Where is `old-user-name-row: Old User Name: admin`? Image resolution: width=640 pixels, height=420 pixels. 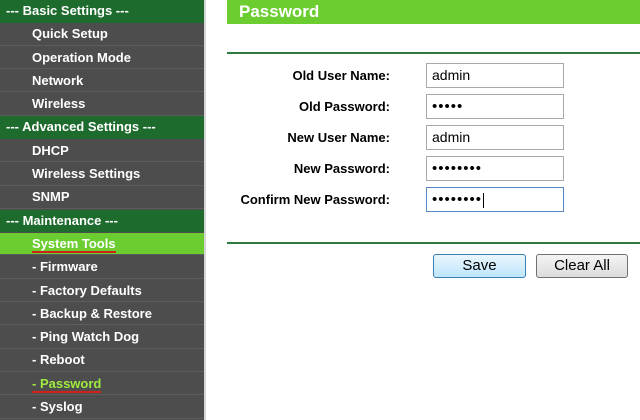 old-user-name-row: Old User Name: admin is located at coordinates (433, 75).